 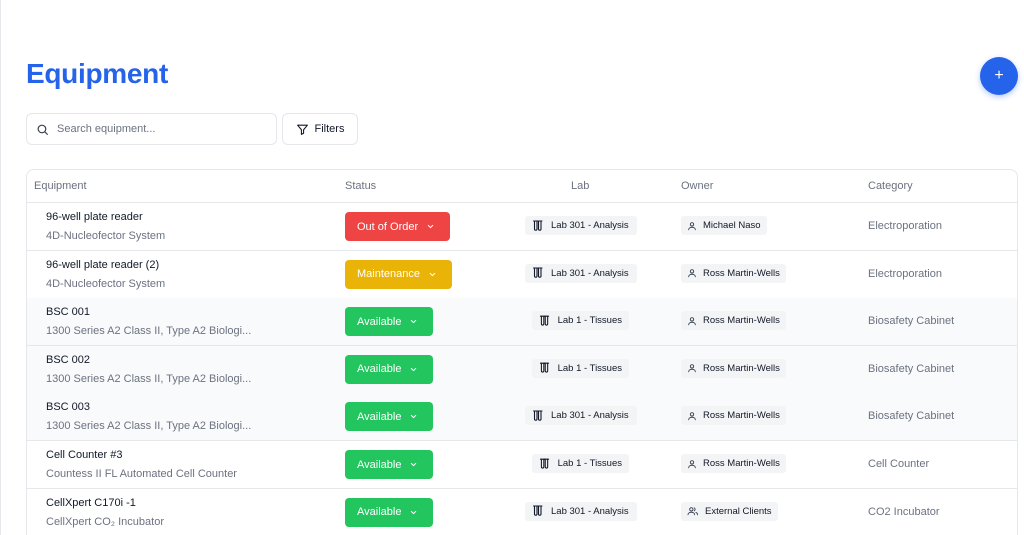 I want to click on status-dropdown: Out of Order, so click(x=397, y=226).